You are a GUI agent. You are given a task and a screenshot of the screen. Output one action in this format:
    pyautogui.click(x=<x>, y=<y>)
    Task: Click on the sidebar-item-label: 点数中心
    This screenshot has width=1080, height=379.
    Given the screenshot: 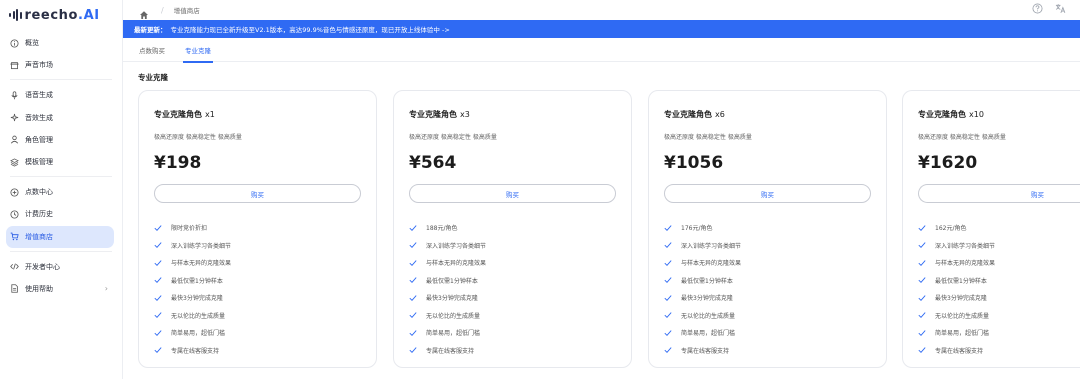 What is the action you would take?
    pyautogui.click(x=39, y=192)
    